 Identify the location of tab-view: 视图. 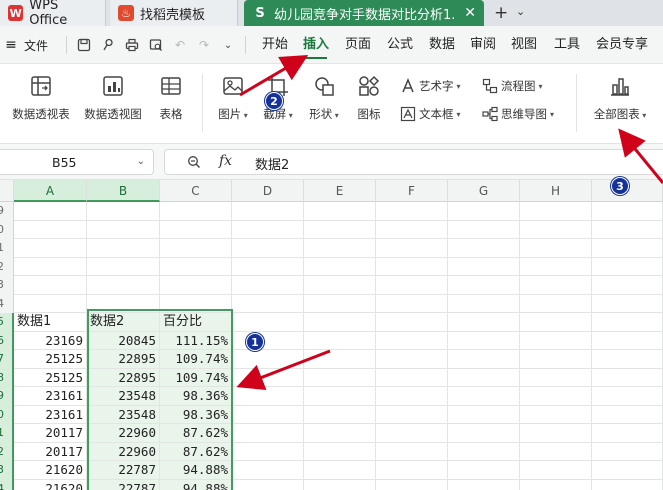
(524, 45).